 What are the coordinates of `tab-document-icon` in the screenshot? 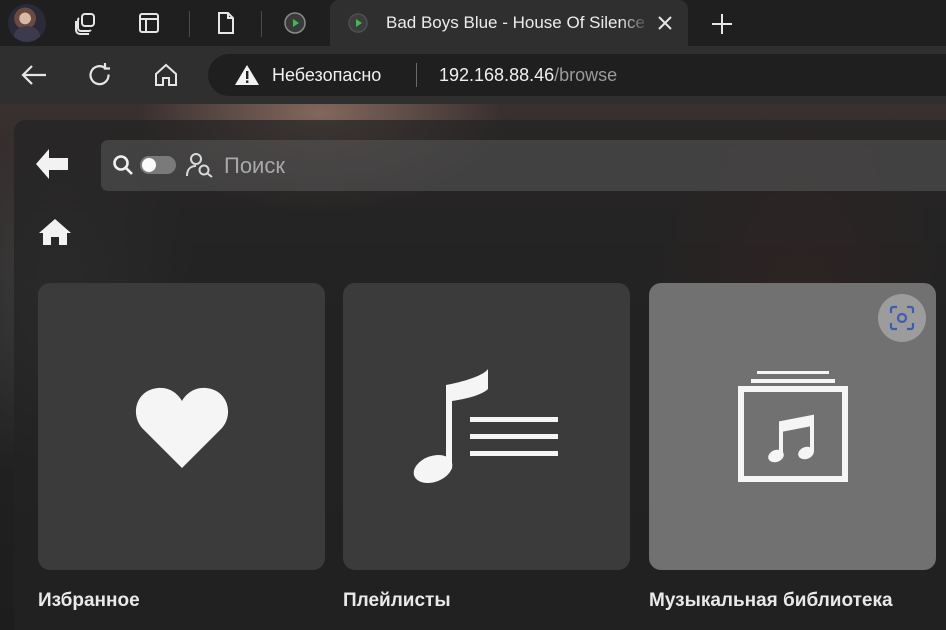 It's located at (226, 23).